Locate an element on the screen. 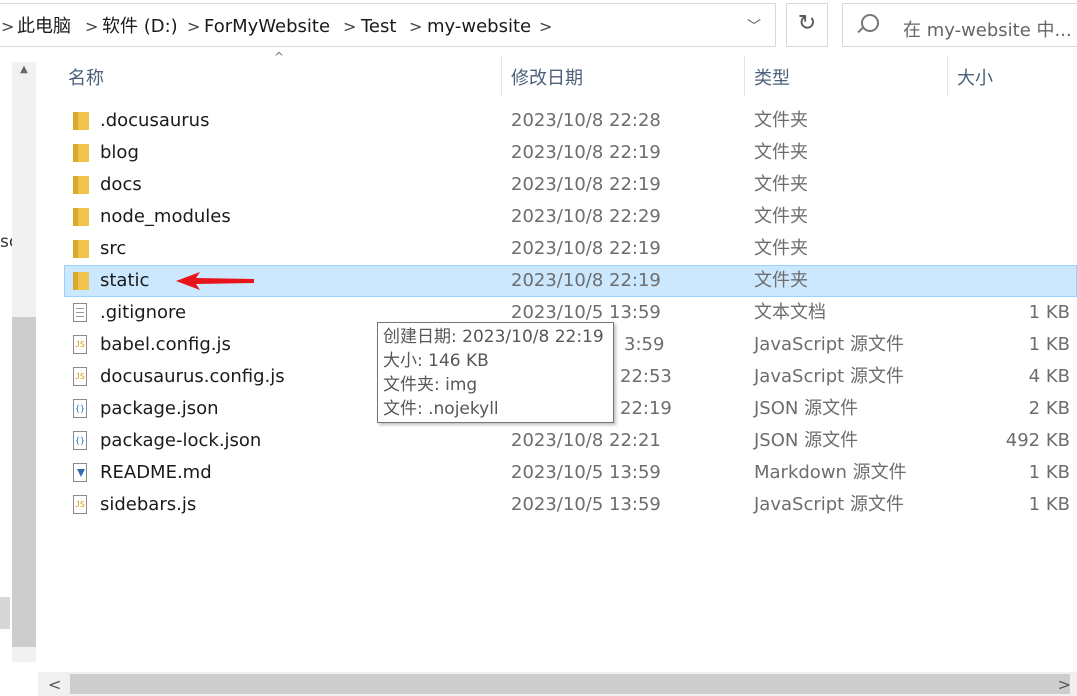 The height and width of the screenshot is (696, 1077). column-header-date: 修改日期 is located at coordinates (547, 77).